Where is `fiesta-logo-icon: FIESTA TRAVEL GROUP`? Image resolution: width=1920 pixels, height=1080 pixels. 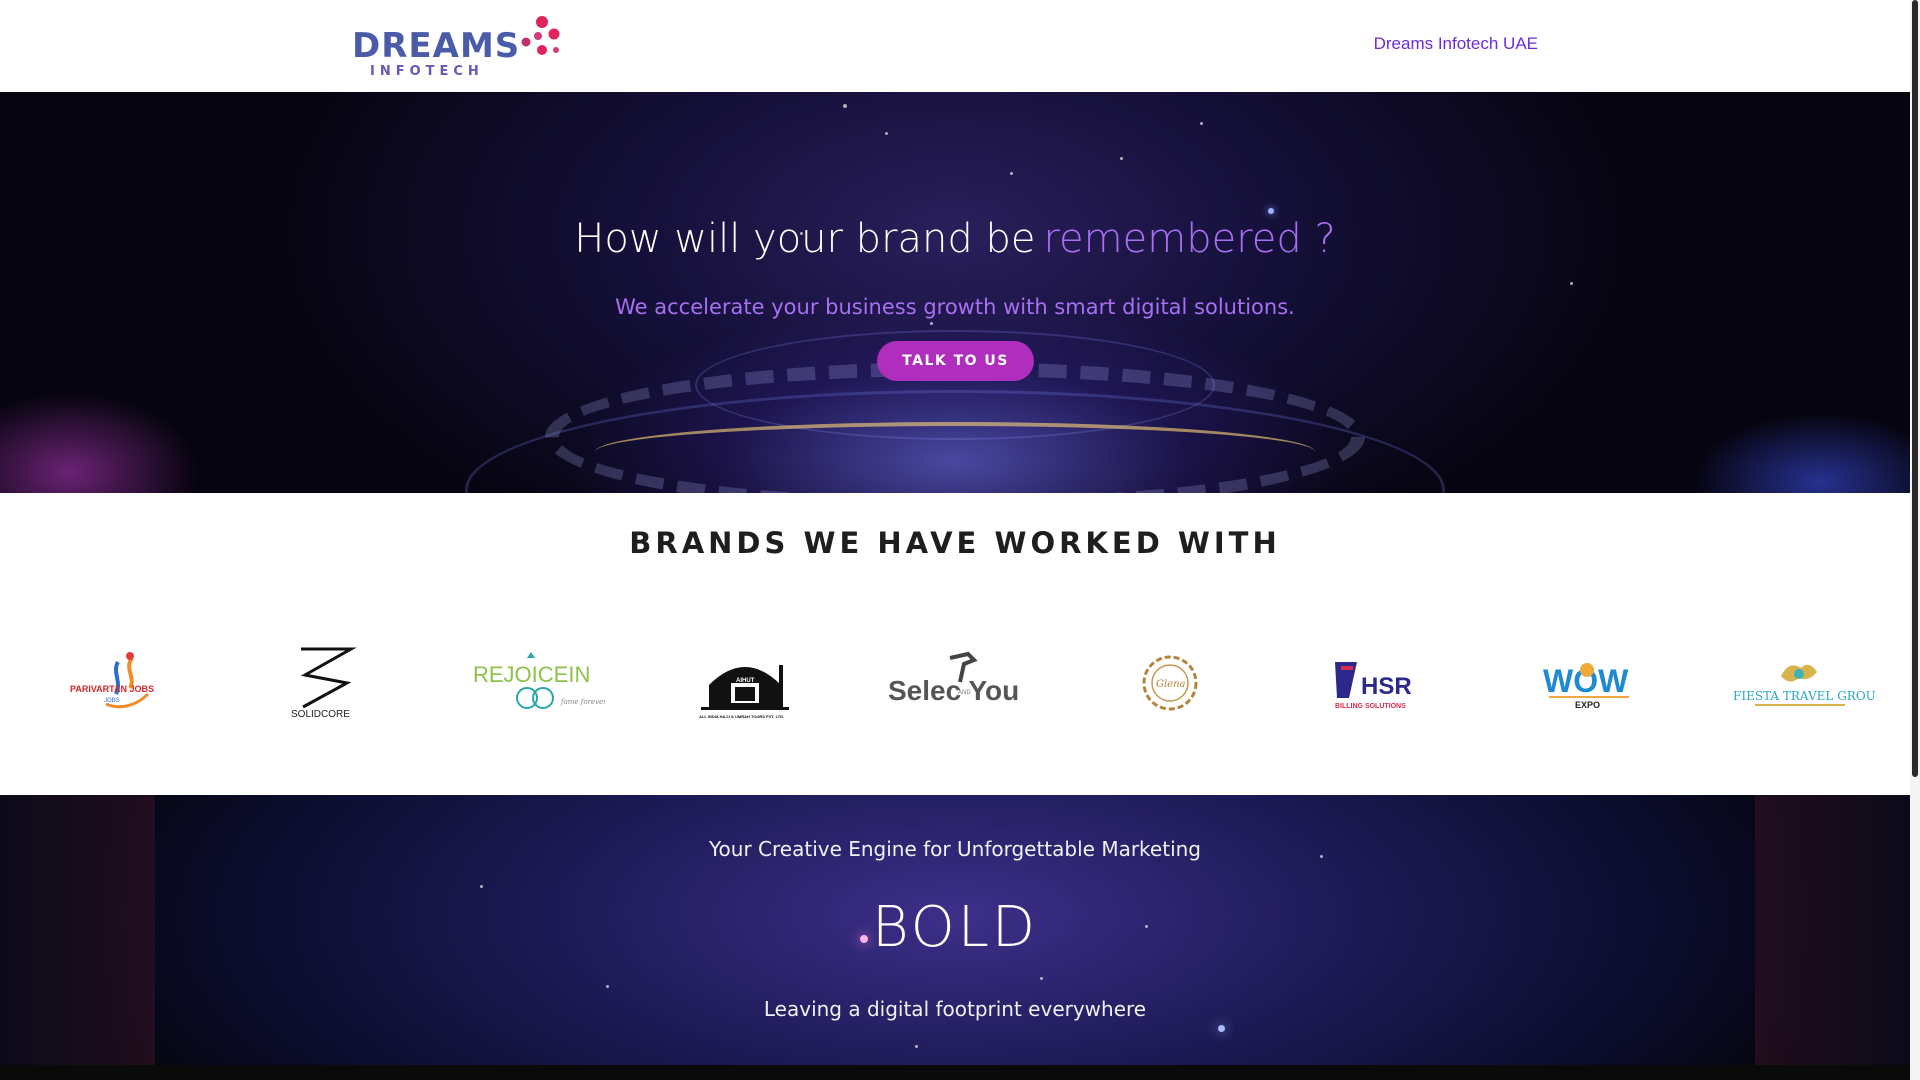
fiesta-logo-icon: FIESTA TRAVEL GROUP is located at coordinates (1804, 685).